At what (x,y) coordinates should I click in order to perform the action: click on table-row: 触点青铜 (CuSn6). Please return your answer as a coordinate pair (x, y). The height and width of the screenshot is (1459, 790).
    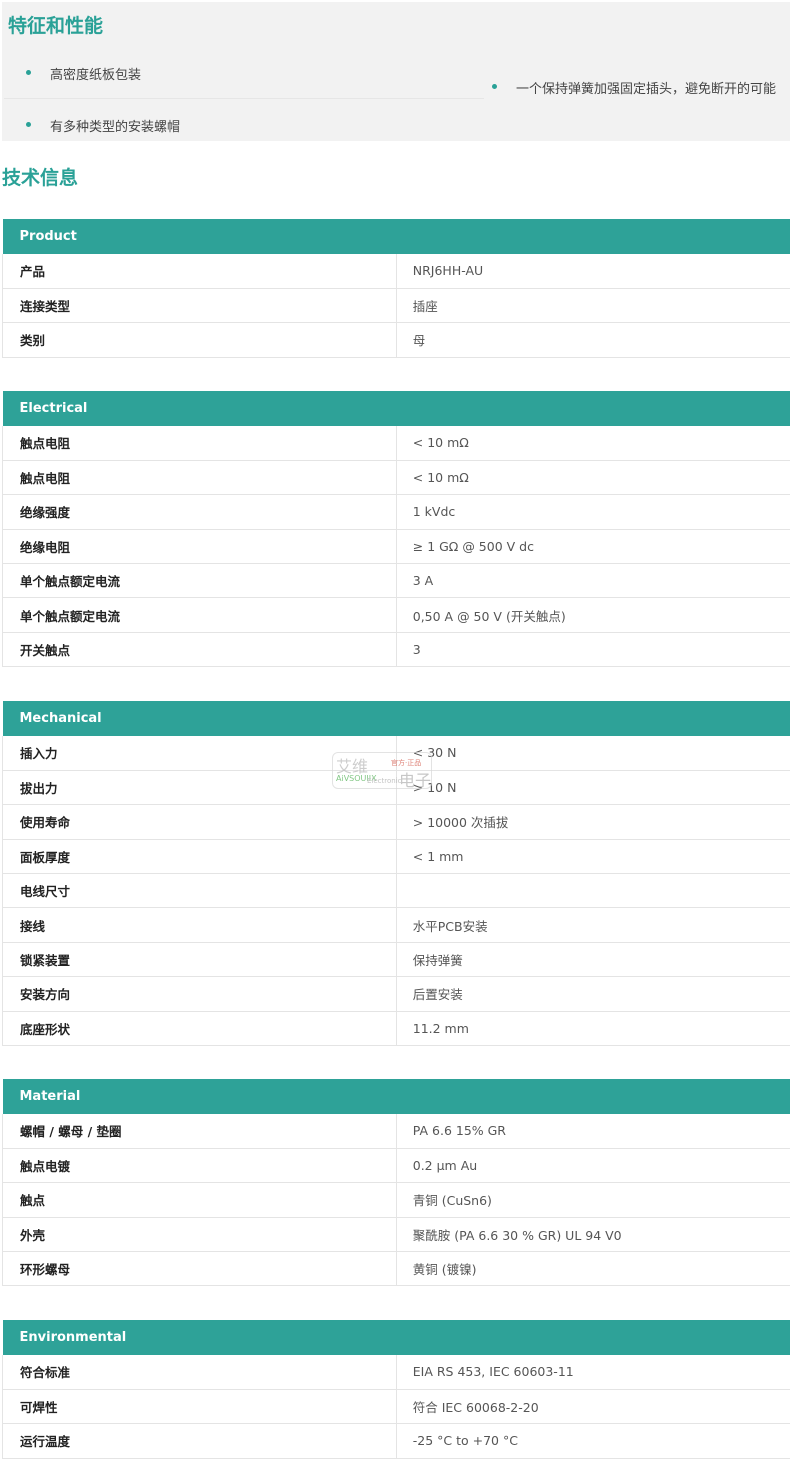
    Looking at the image, I should click on (396, 1200).